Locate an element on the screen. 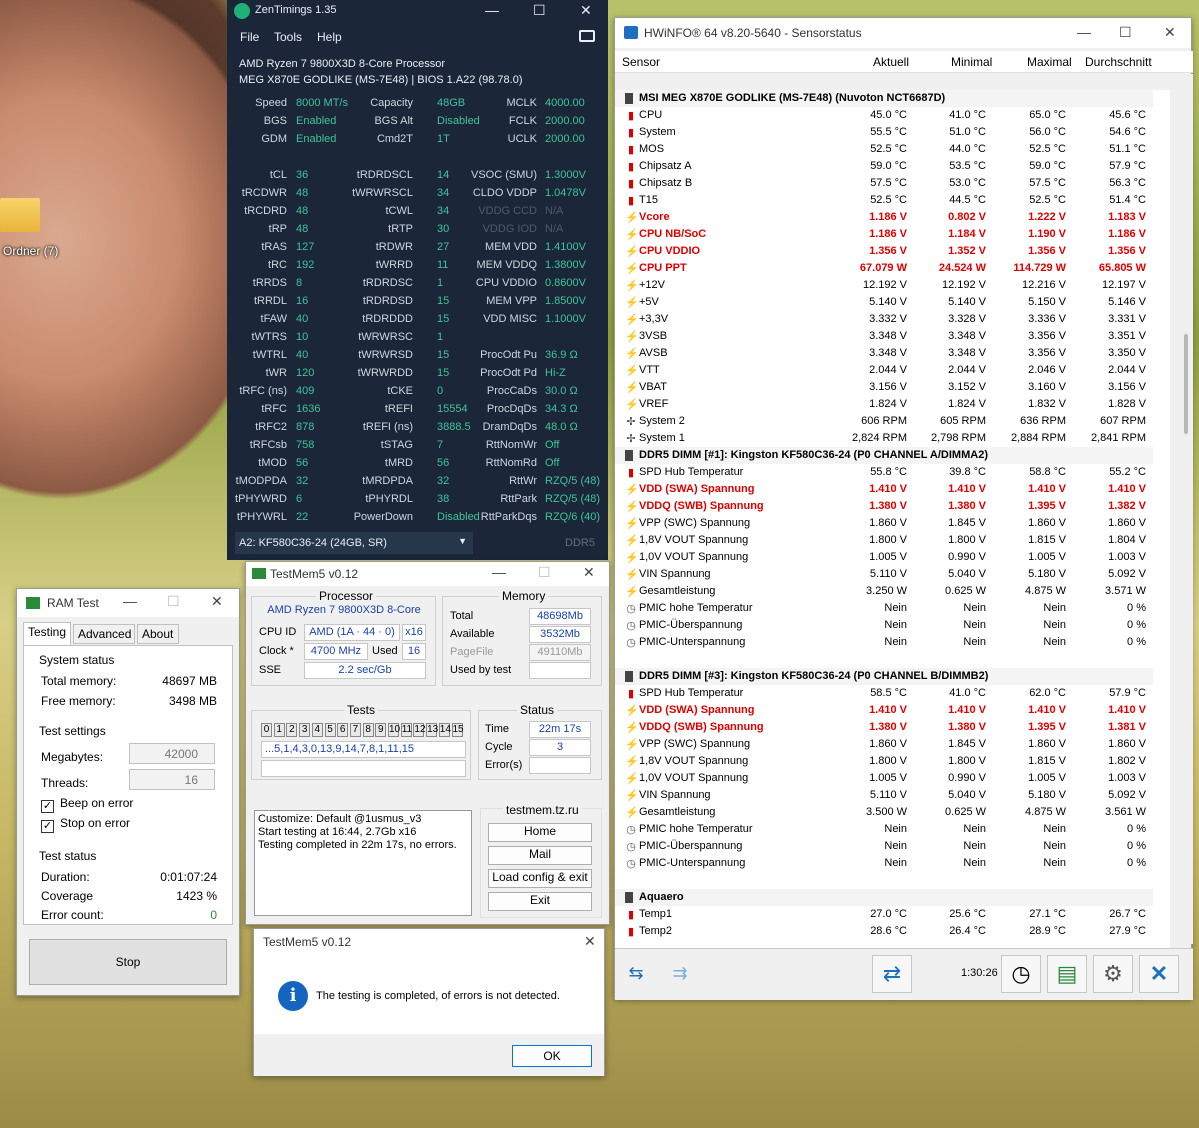 This screenshot has width=1199, height=1128. col-maximal: Maximal is located at coordinates (1049, 62).